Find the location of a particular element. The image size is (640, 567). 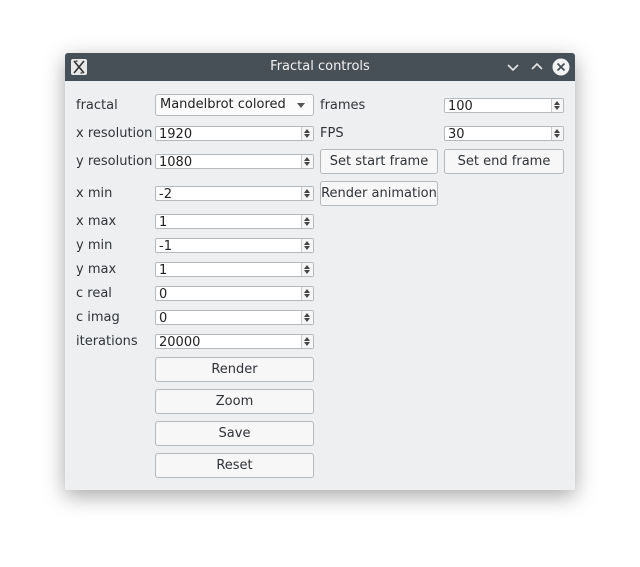

minimize-icon is located at coordinates (513, 67).